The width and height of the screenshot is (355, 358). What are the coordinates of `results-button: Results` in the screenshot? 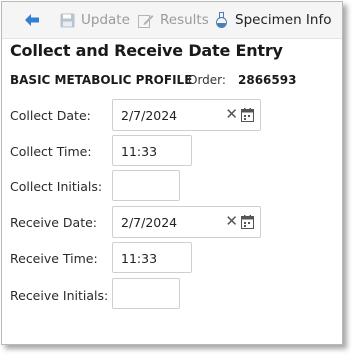 It's located at (173, 20).